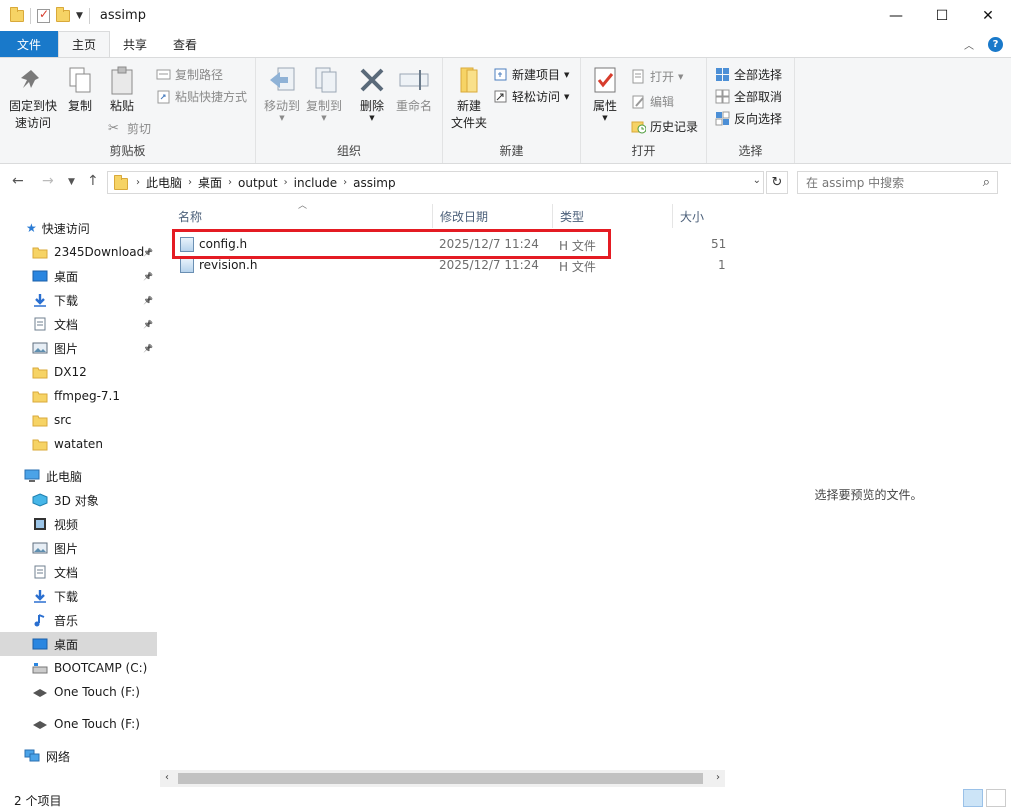 The image size is (1011, 811). What do you see at coordinates (605, 93) in the screenshot?
I see `properties-button: 属性 ▼` at bounding box center [605, 93].